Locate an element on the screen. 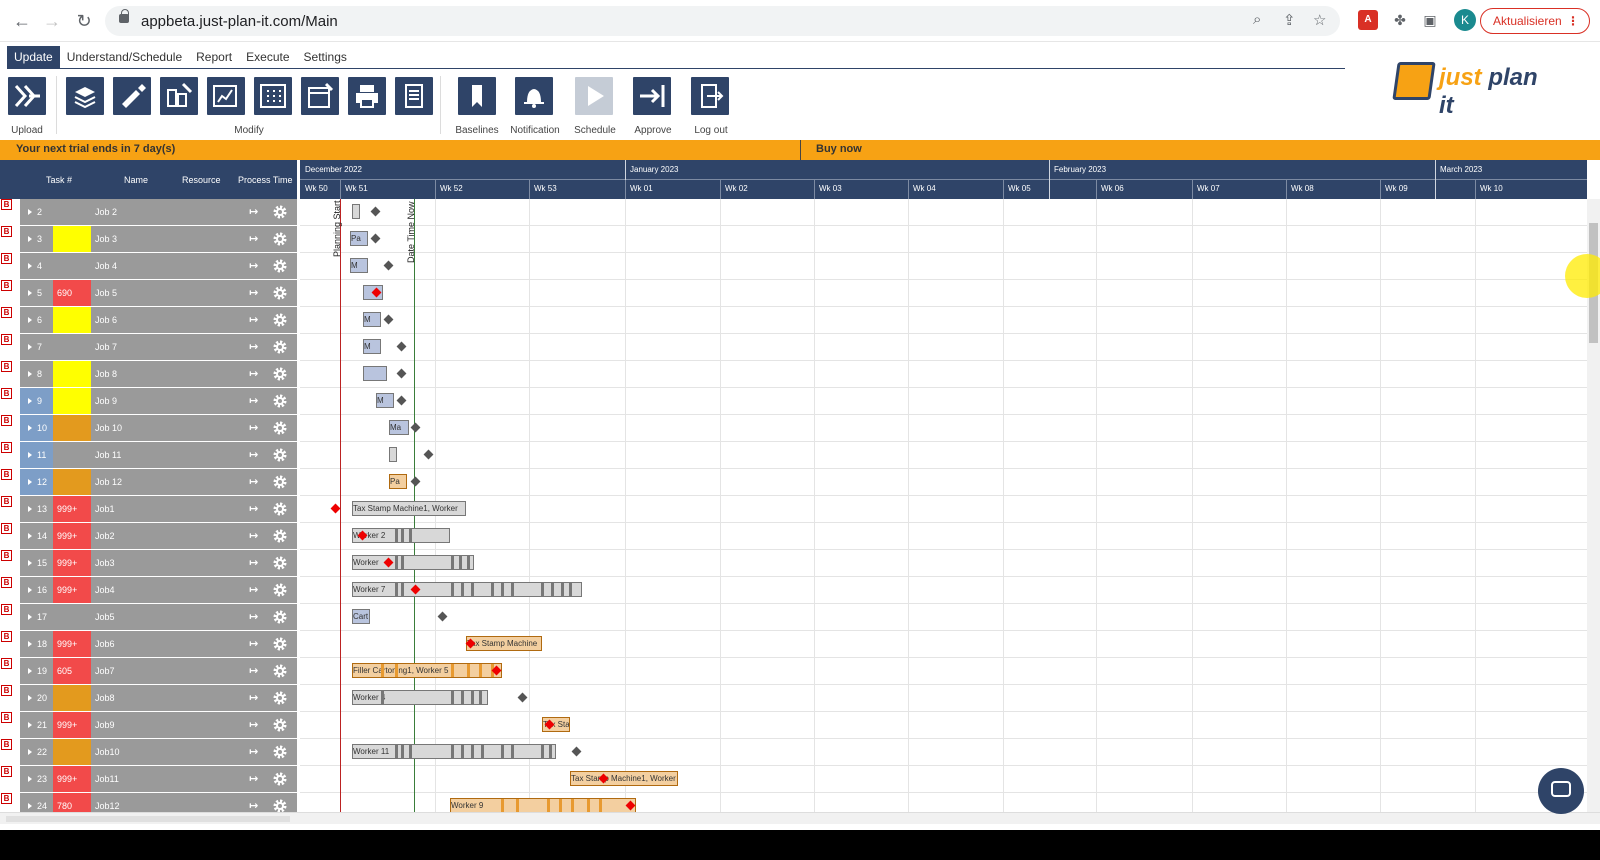 The image size is (1600, 860). task-row: B 19 605 Job7 ↦ is located at coordinates (148, 671).